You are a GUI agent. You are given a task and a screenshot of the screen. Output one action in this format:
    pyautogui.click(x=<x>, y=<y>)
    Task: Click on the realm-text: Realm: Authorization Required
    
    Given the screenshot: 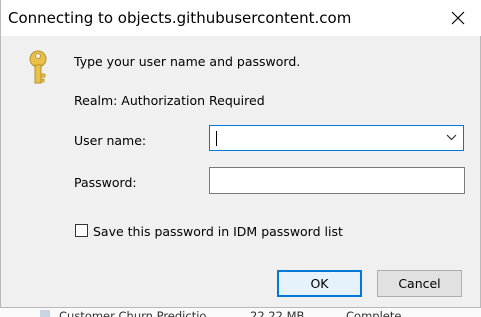 What is the action you would take?
    pyautogui.click(x=169, y=100)
    